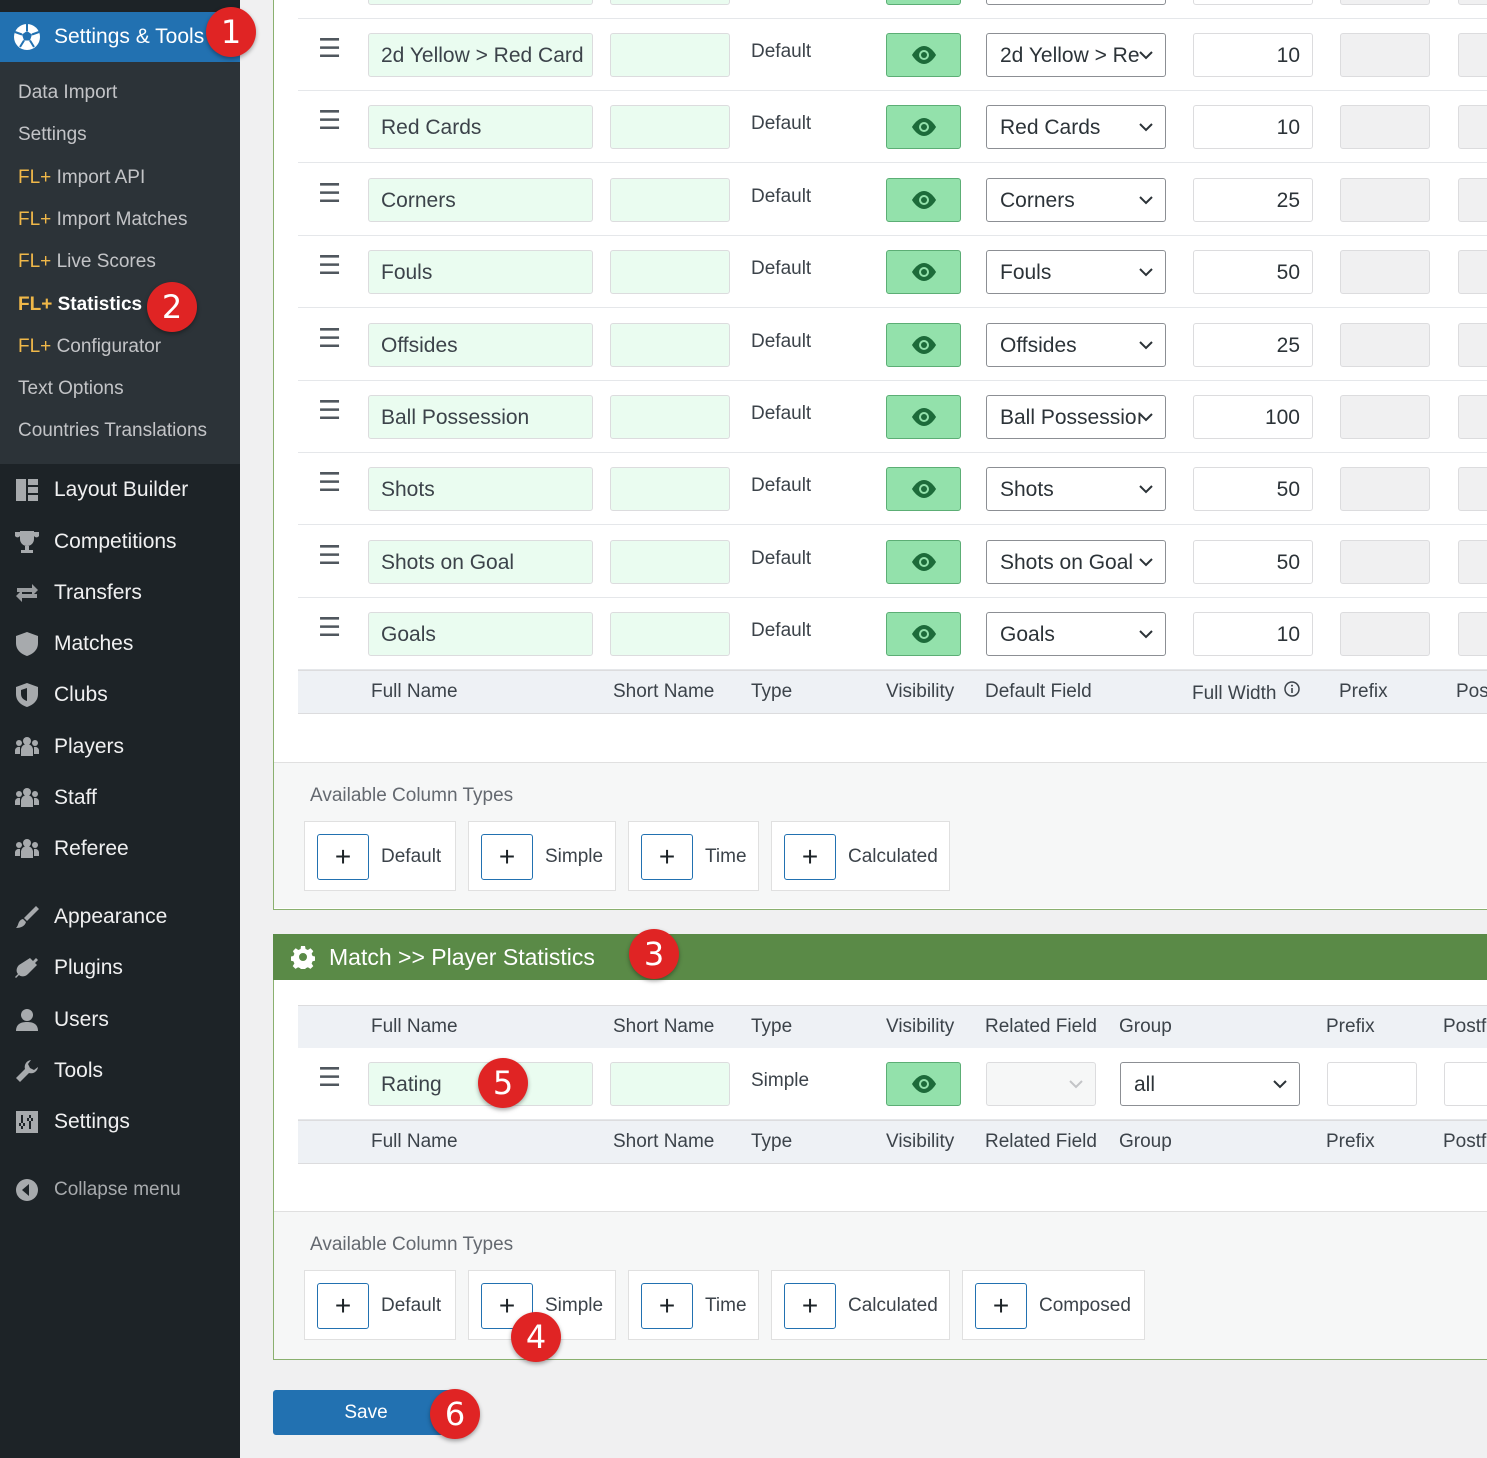 The image size is (1487, 1458). I want to click on default-field-select: Goals, so click(1076, 634).